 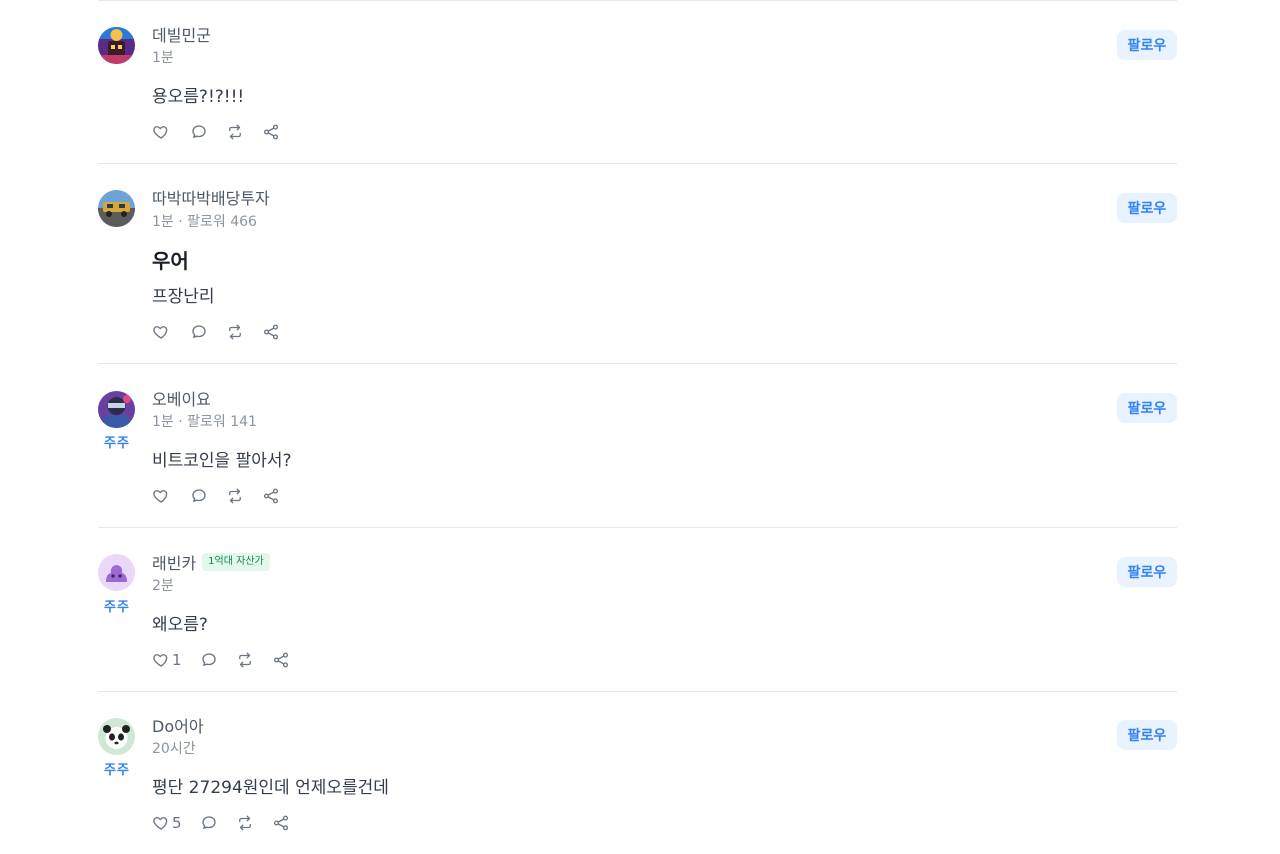 I want to click on like-button: 1, so click(x=167, y=660).